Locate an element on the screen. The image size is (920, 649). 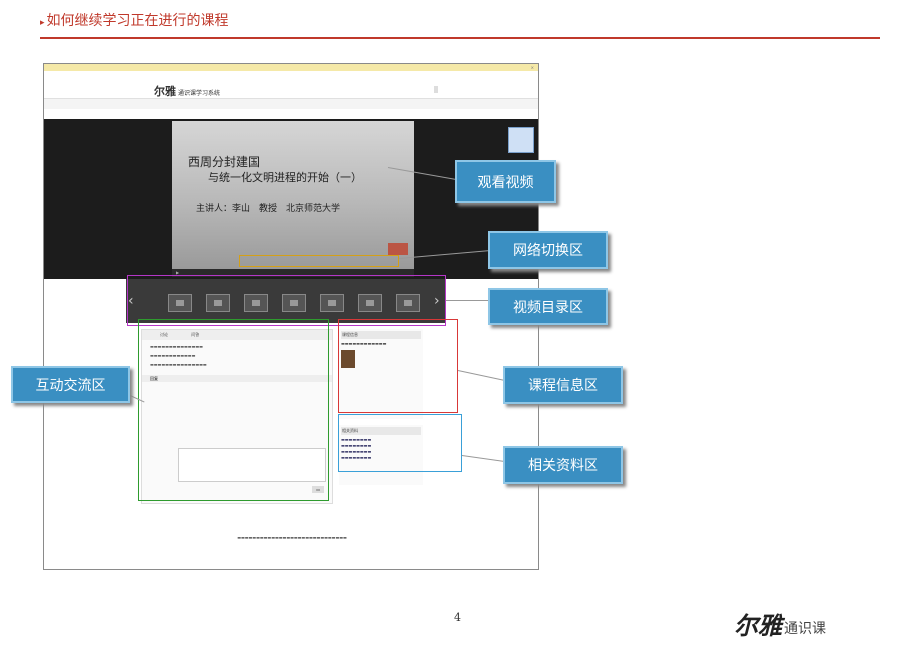
site-logo: 尔雅 通识课学习系统 is located at coordinates (187, 91).